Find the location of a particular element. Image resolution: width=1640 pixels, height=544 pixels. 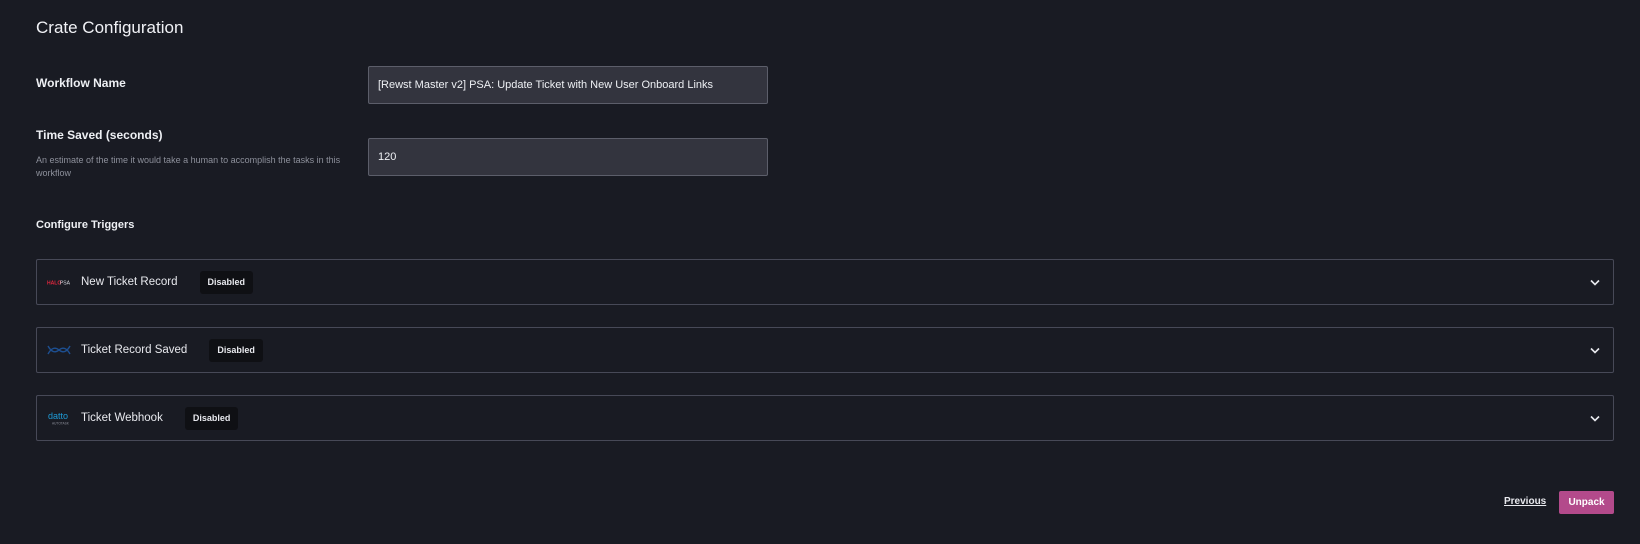

workflow-name-label: Workflow Name is located at coordinates (81, 83).